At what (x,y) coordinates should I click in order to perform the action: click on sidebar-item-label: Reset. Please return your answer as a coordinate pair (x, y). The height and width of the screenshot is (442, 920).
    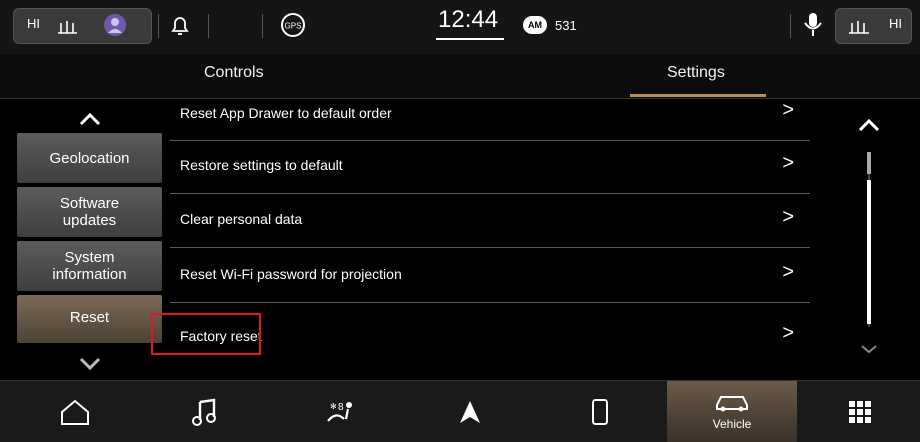
    Looking at the image, I should click on (89, 317).